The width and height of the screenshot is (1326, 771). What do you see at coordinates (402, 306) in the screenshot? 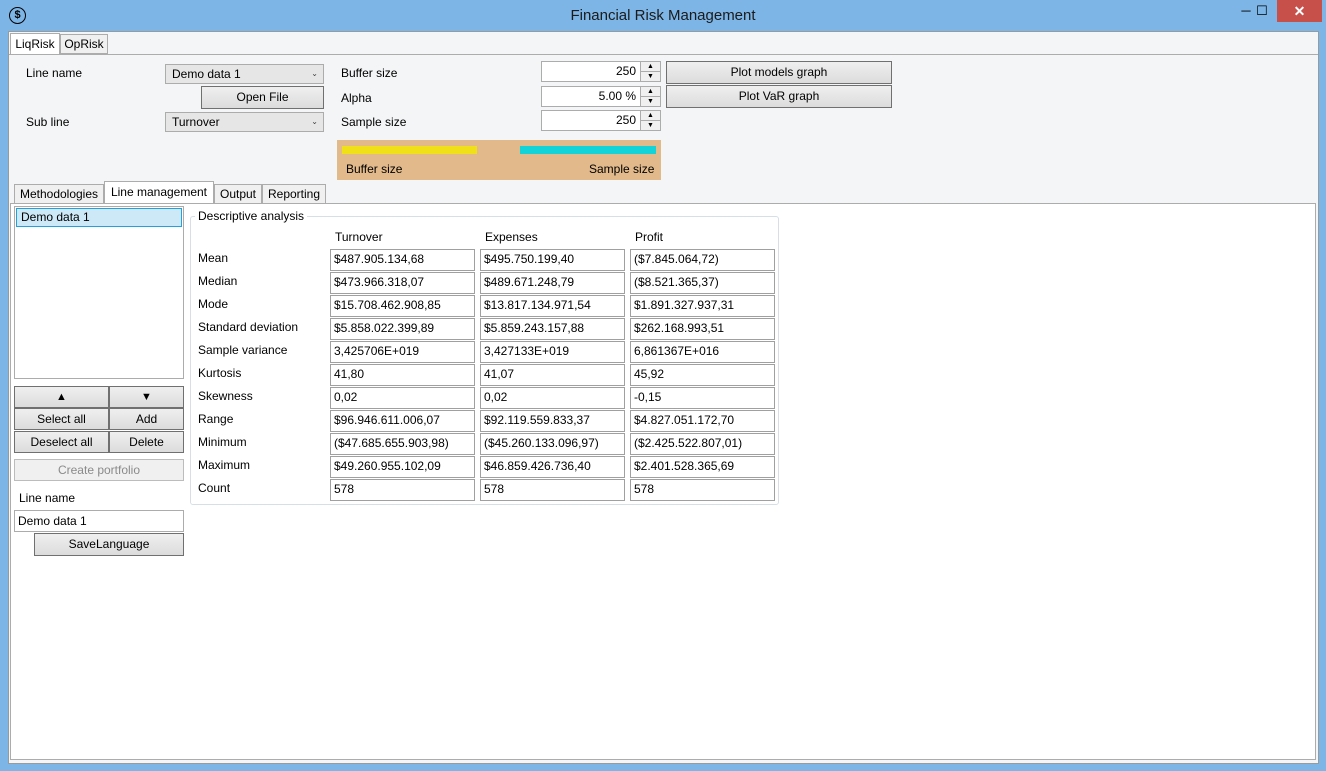
I see `value-cell: $15.708.462.908,85` at bounding box center [402, 306].